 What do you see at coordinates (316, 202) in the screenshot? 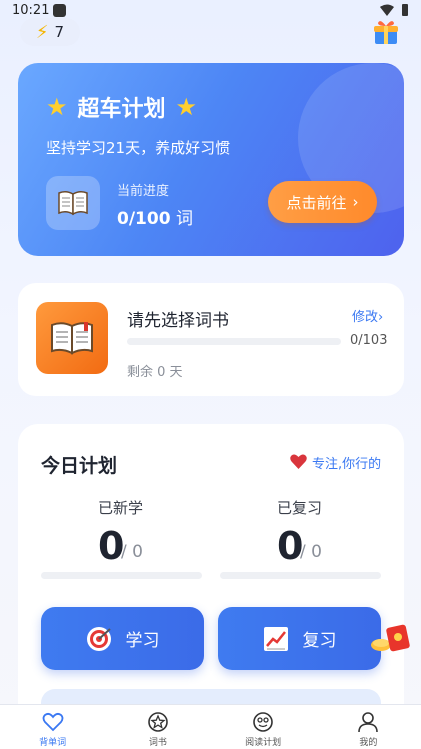
I see `go-button-label: 点击前往` at bounding box center [316, 202].